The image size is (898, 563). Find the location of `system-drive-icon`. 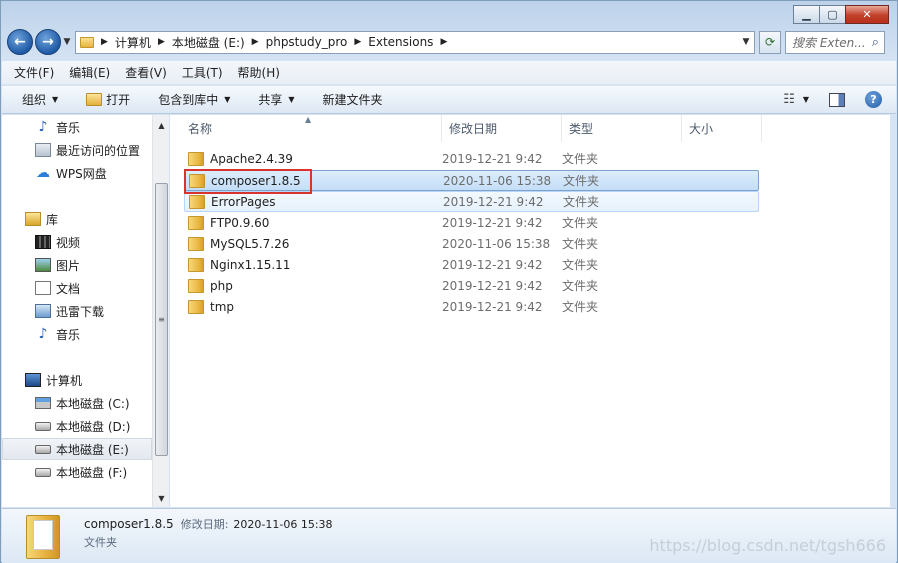

system-drive-icon is located at coordinates (43, 403).